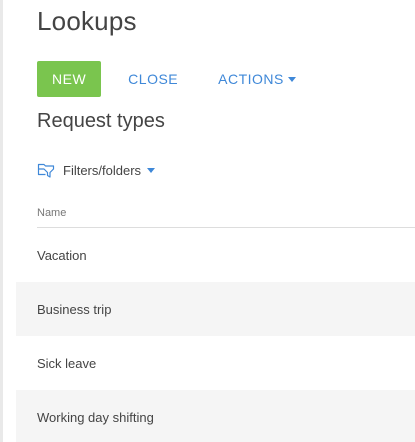 The image size is (415, 442). What do you see at coordinates (95, 417) in the screenshot?
I see `row-label: Working day shifting` at bounding box center [95, 417].